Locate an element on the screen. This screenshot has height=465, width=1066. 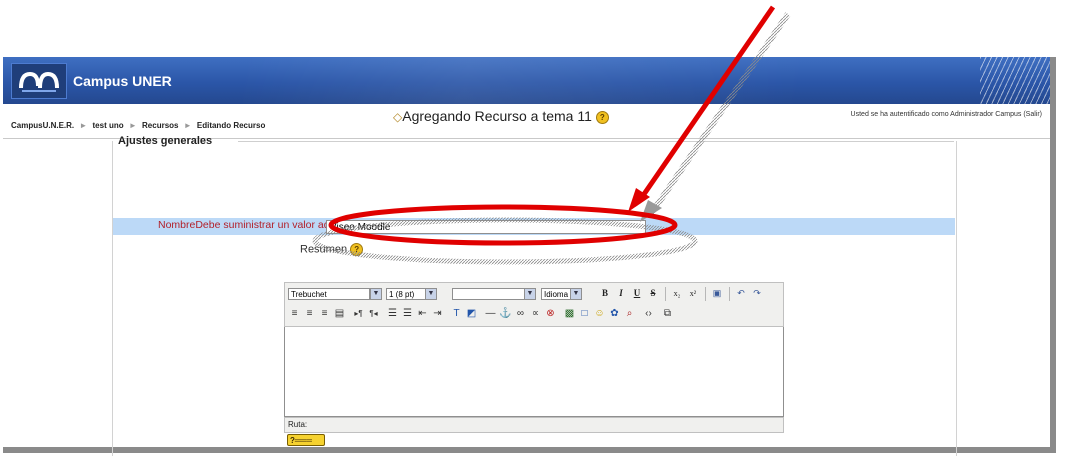
header-decoration is located at coordinates (1015, 80).